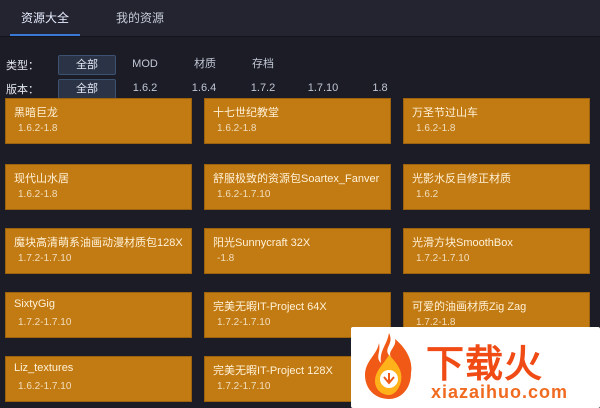 The width and height of the screenshot is (600, 408). I want to click on version-filter: 版本： 全部 1.6.2 1.6.4 1.7.2 1.7.10 1.8, so click(300, 89).